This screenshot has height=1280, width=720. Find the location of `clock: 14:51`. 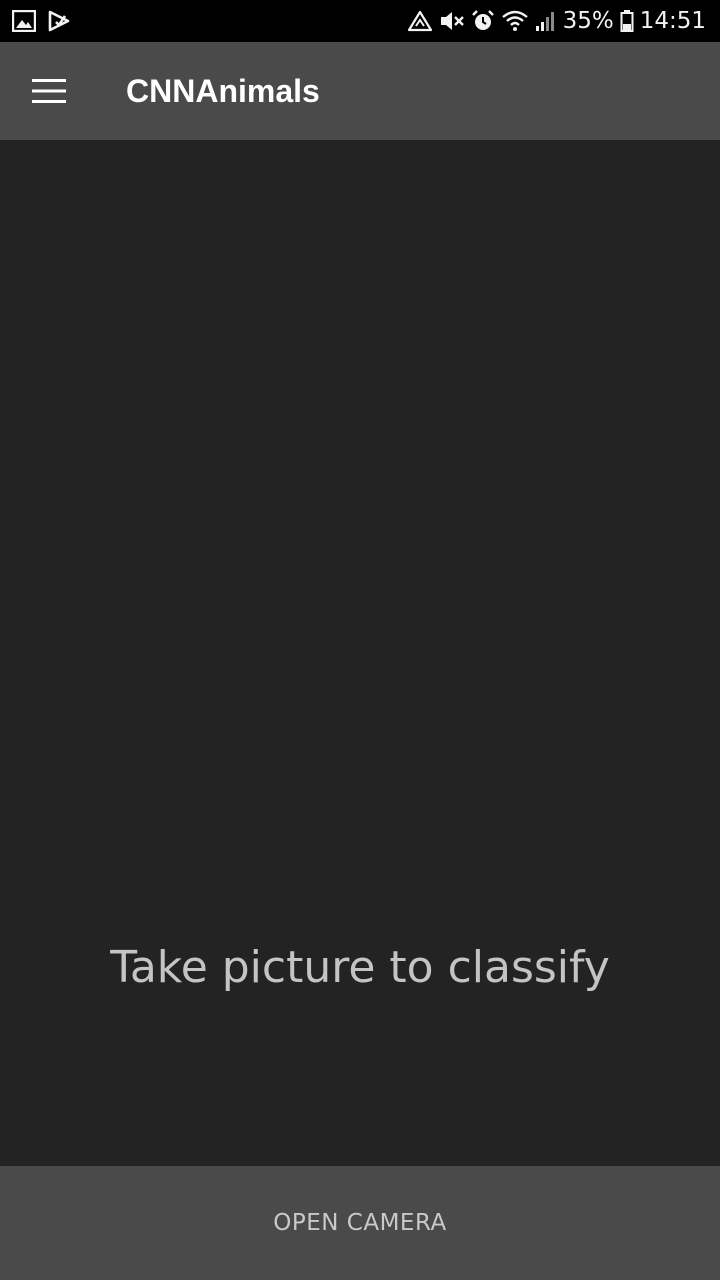

clock: 14:51 is located at coordinates (672, 21).